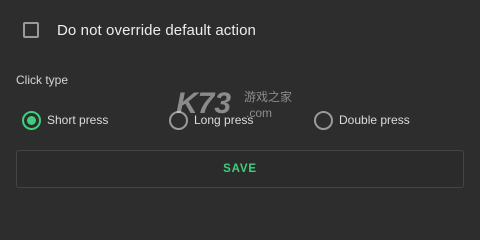 The height and width of the screenshot is (240, 480). What do you see at coordinates (374, 120) in the screenshot?
I see `radio-double-press-label: Double press` at bounding box center [374, 120].